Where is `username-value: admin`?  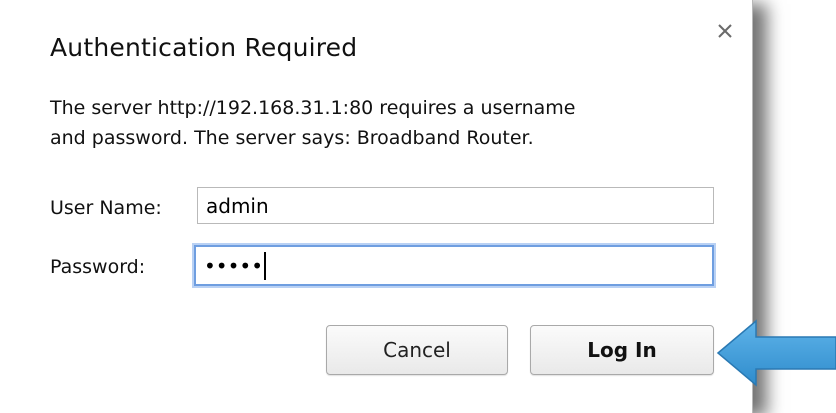
username-value: admin is located at coordinates (237, 205).